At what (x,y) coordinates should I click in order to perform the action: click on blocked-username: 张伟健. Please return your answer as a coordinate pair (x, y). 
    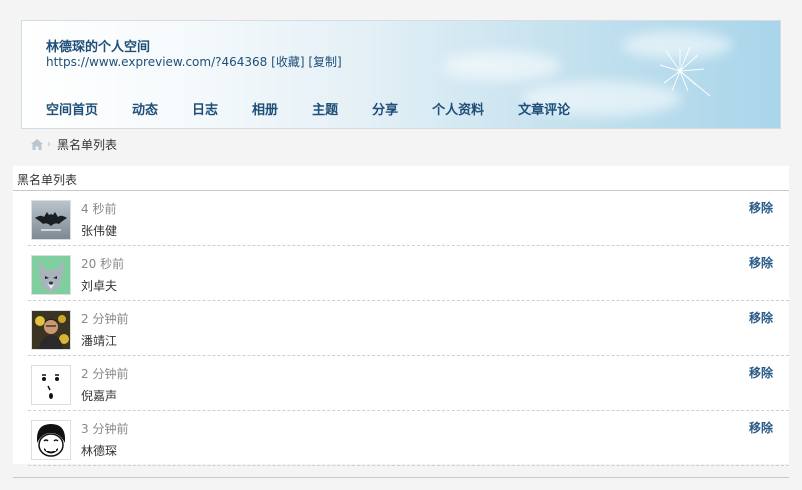
    Looking at the image, I should click on (99, 230).